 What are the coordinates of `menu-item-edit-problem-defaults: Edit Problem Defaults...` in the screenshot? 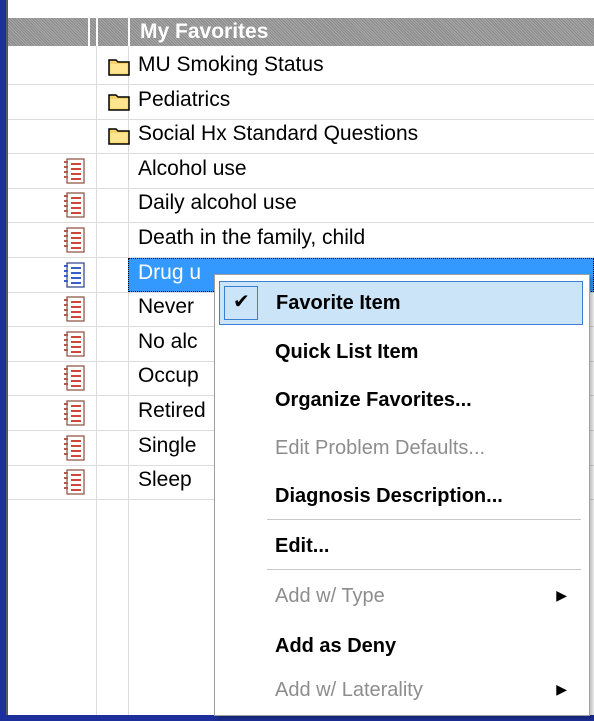 It's located at (401, 449).